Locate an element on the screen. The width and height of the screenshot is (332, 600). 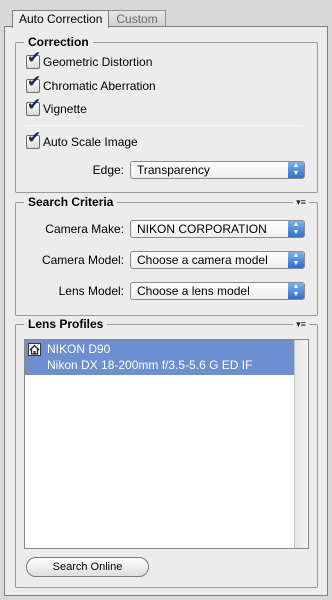
chromatic-aberration-label: Chromatic Aberration is located at coordinates (99, 86).